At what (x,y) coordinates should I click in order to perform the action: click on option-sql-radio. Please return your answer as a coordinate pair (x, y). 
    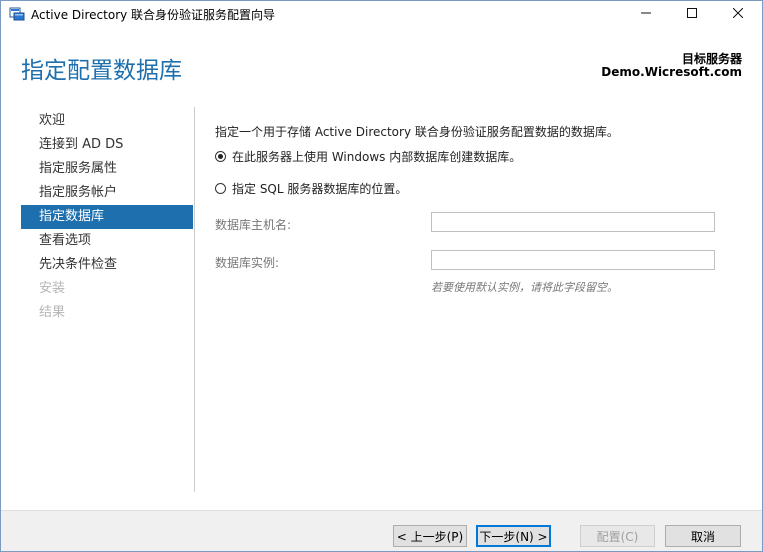
    Looking at the image, I should click on (220, 188).